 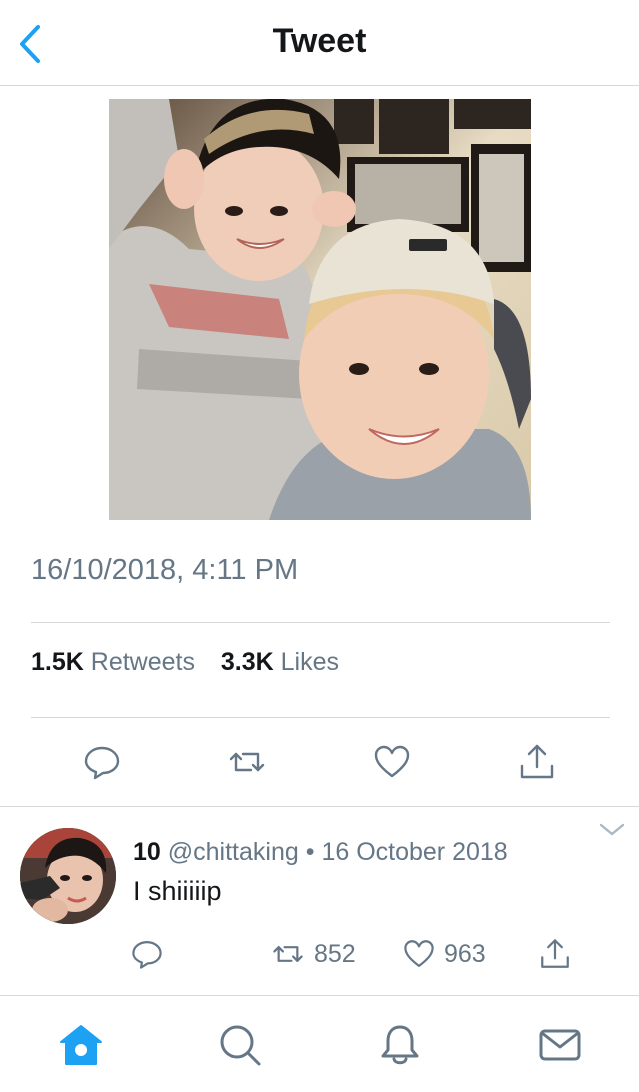 I want to click on search-icon, so click(x=240, y=1045).